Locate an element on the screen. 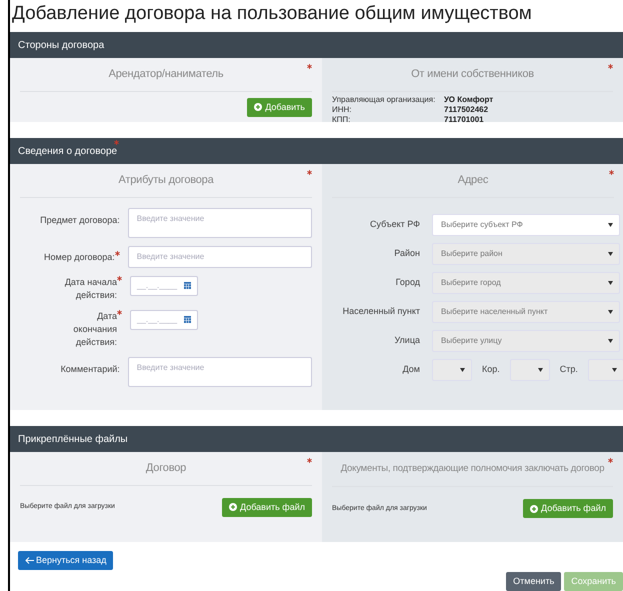 The width and height of the screenshot is (623, 591). placeholder-text: Выберите город is located at coordinates (471, 282).